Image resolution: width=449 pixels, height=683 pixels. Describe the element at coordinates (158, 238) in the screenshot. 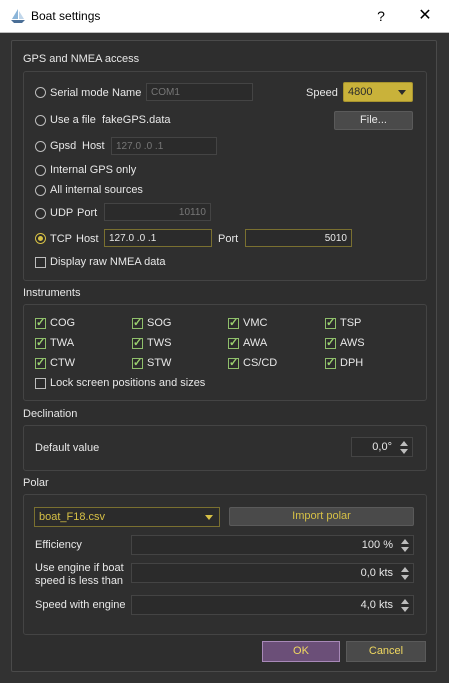

I see `tcp-host-input: 127.0 .0 .1` at that location.